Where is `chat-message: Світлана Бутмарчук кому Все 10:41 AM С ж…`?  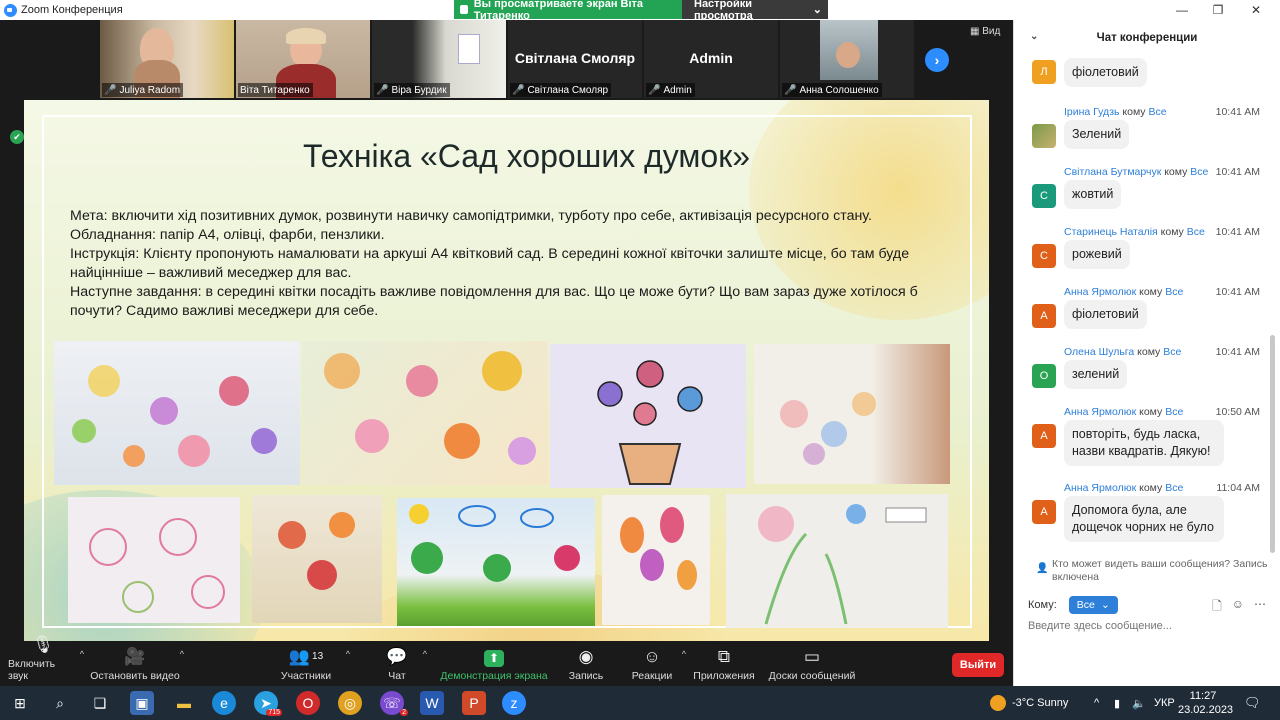
chat-message: Світлана Бутмарчук кому Все 10:41 AM С ж… is located at coordinates (1143, 192).